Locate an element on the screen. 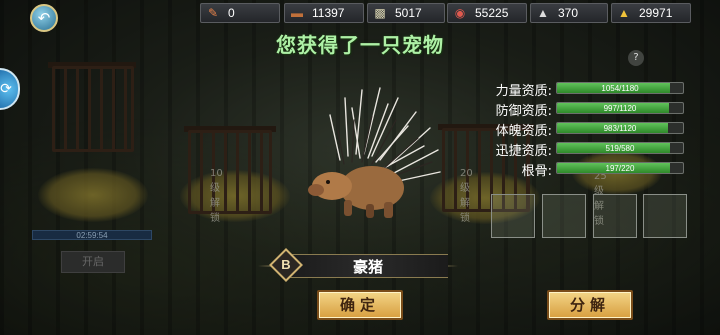 The image size is (720, 335). resource-value: 5017 is located at coordinates (408, 13).